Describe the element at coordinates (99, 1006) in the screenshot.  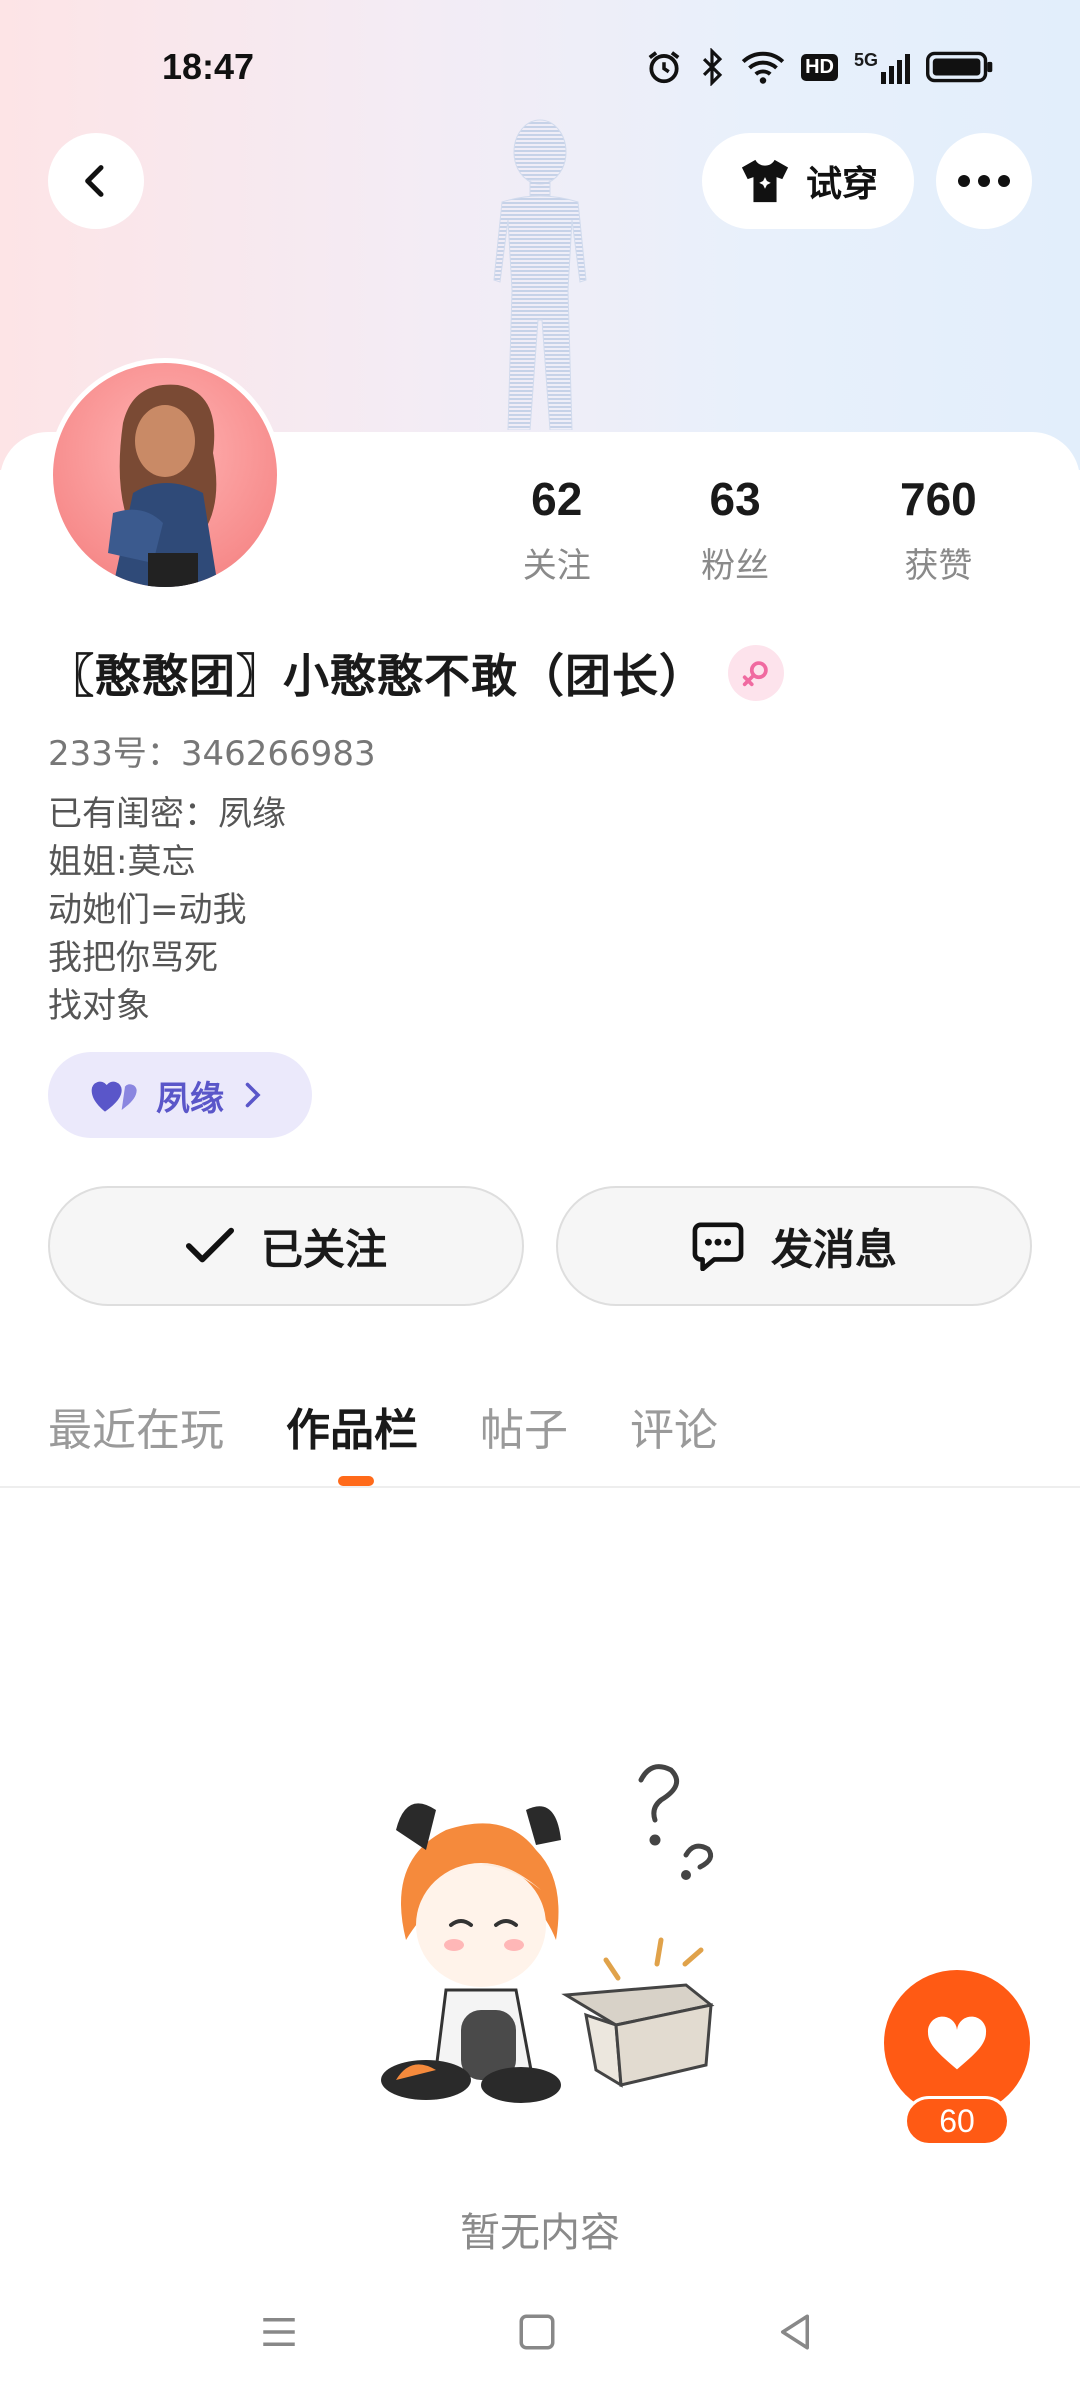
I see `bio-line: 找对象` at that location.